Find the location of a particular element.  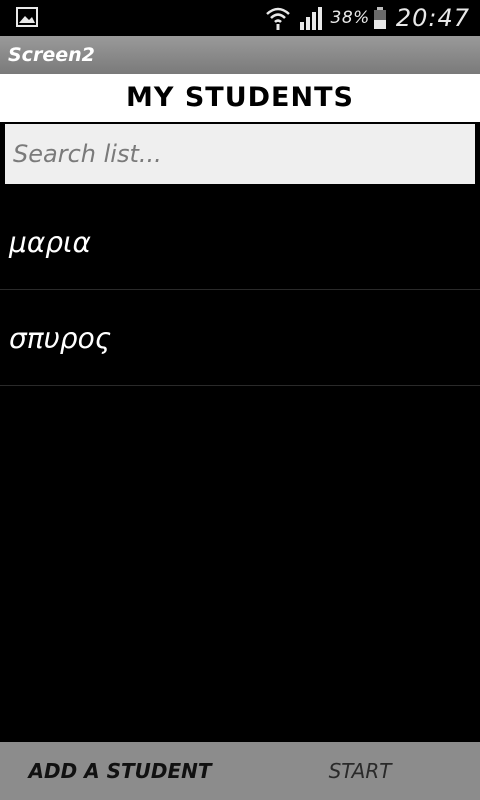

page-title: MY STUDENTS is located at coordinates (240, 99).